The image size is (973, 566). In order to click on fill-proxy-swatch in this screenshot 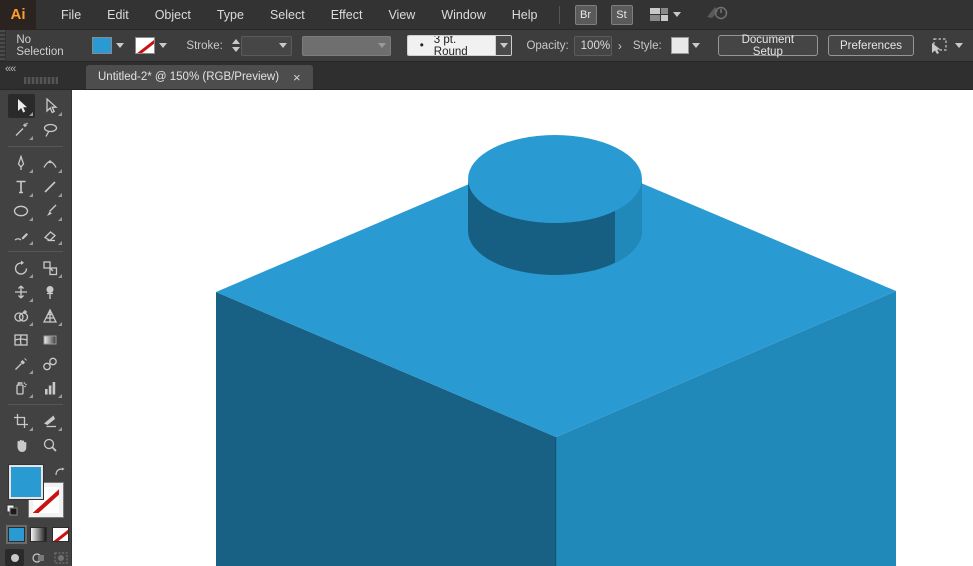, I will do `click(26, 482)`.